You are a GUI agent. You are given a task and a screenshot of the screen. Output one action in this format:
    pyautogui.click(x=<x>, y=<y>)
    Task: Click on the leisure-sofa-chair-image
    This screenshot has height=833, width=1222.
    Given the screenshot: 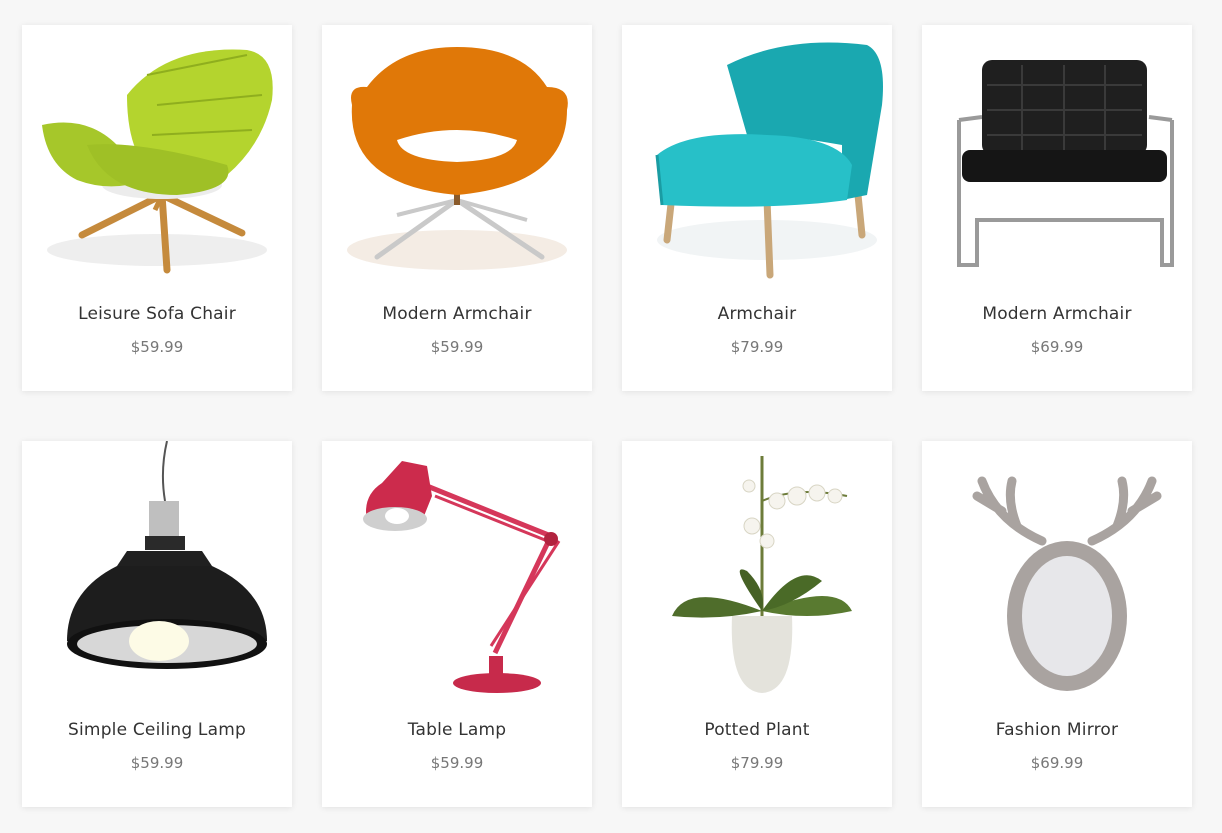 What is the action you would take?
    pyautogui.click(x=157, y=155)
    